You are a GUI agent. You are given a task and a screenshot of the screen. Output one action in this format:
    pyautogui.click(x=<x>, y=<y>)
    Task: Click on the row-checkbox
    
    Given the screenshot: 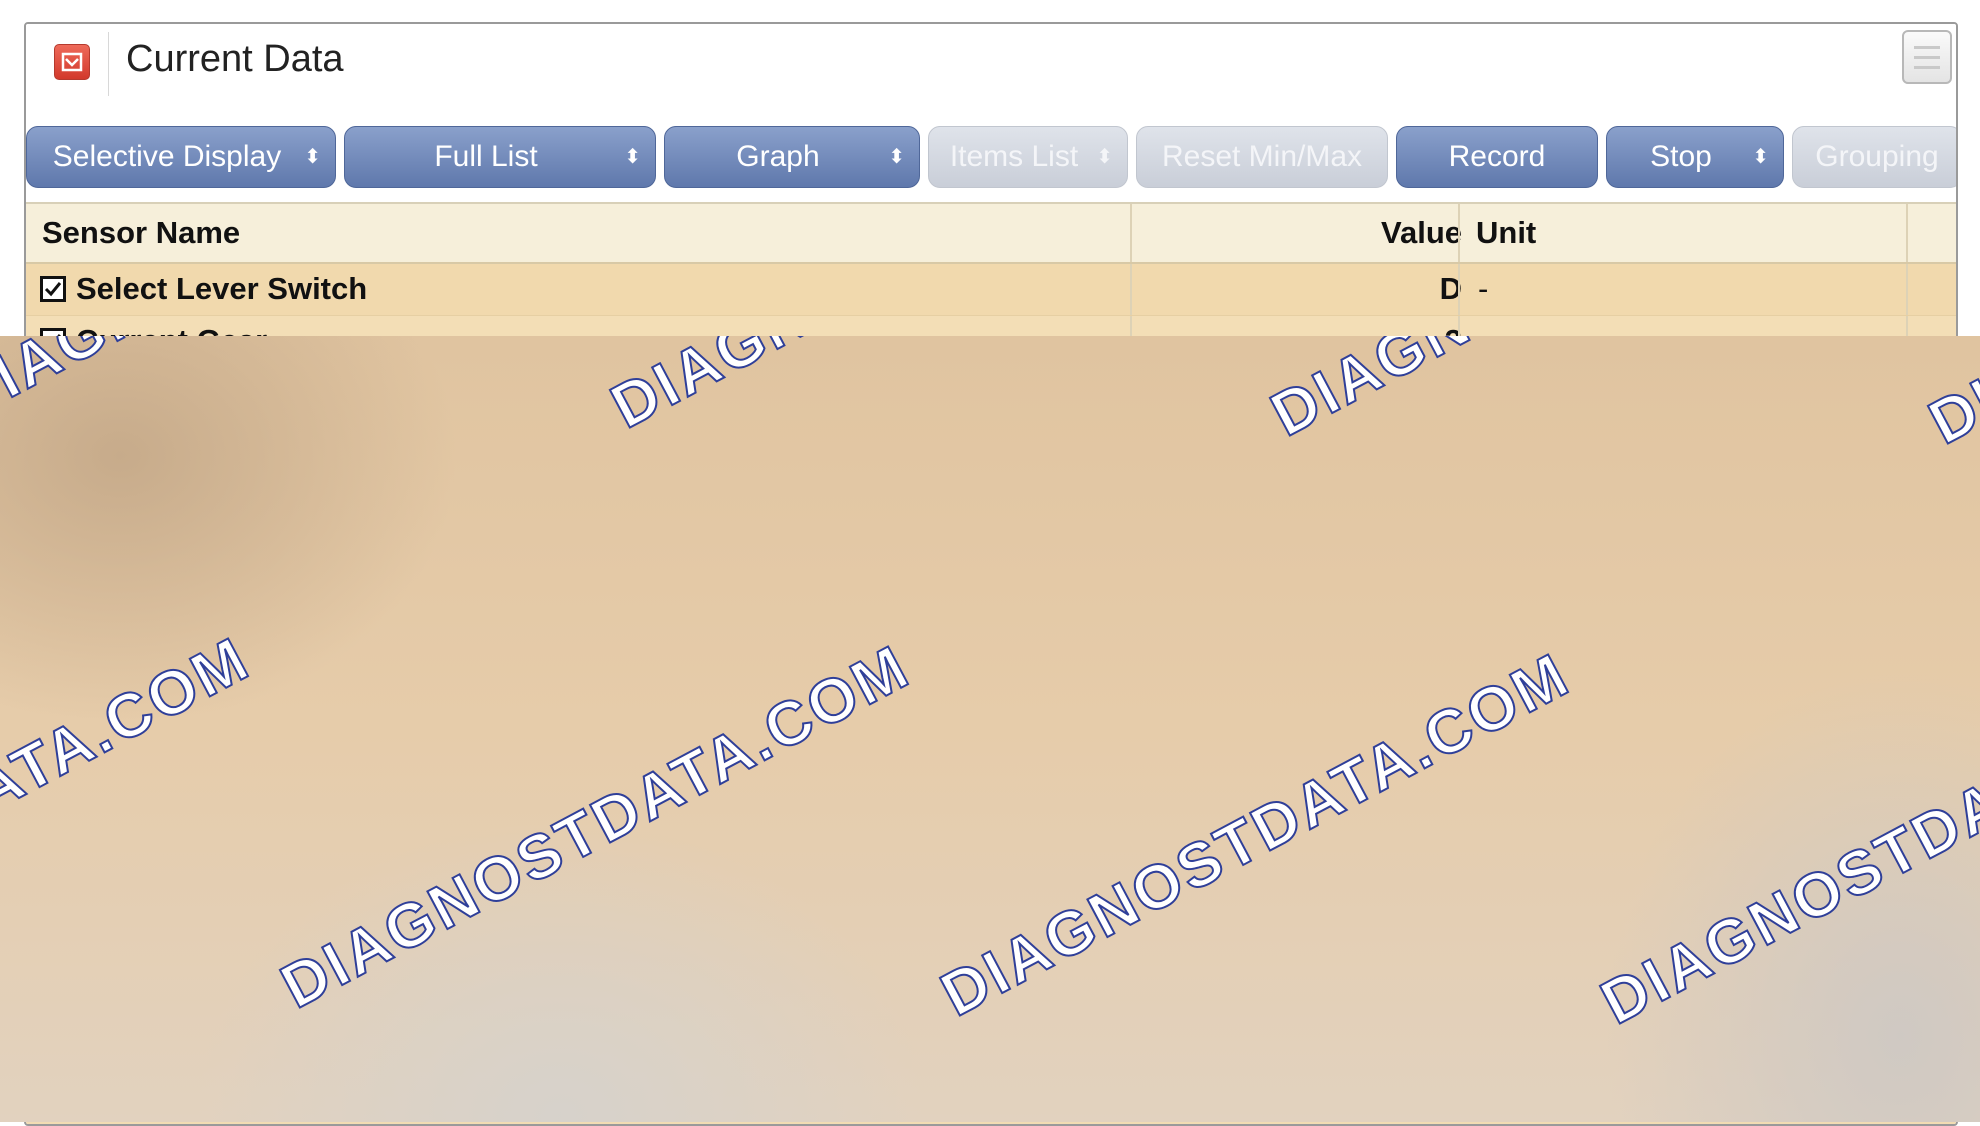 What is the action you would take?
    pyautogui.click(x=53, y=289)
    